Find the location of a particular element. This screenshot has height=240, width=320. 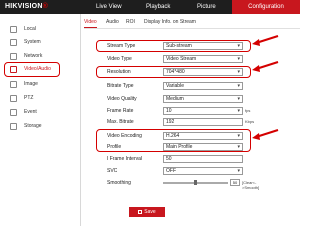

encoding-highlight-box is located at coordinates (173, 140).